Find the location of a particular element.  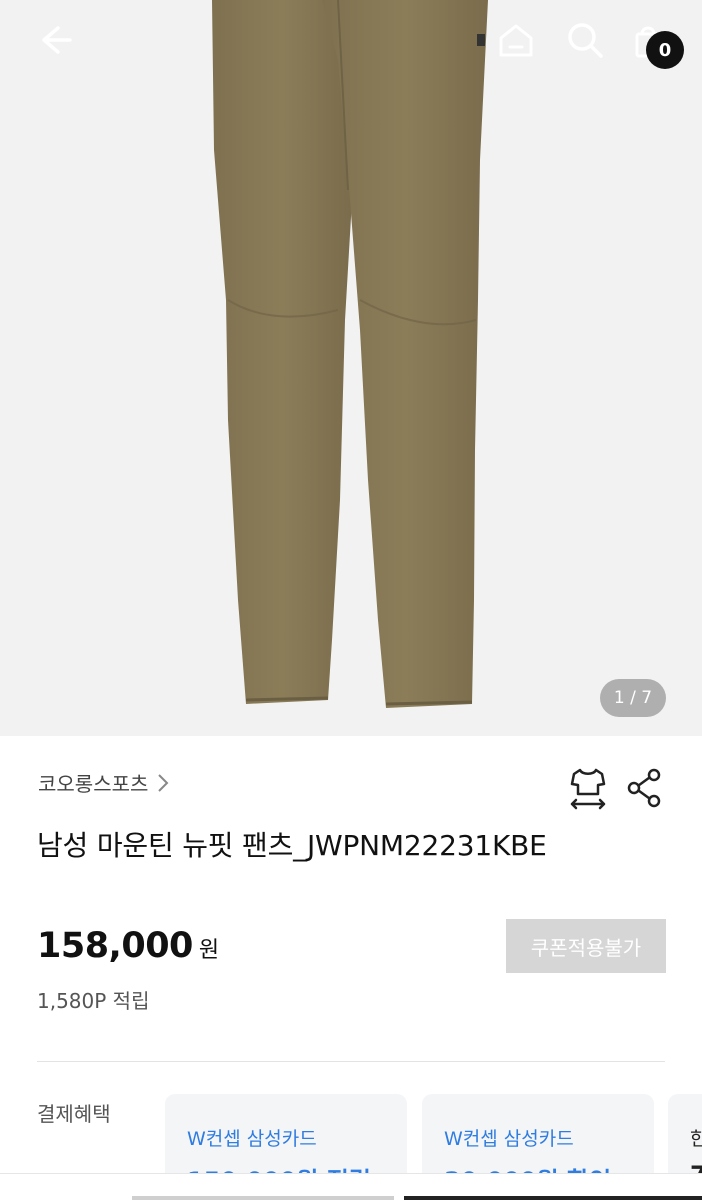

search-icon is located at coordinates (585, 40).